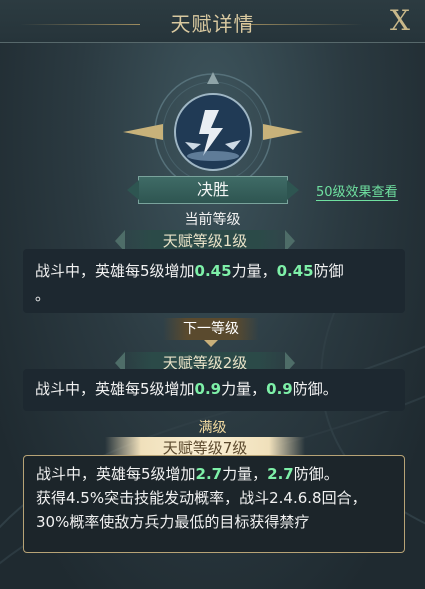  I want to click on desc-value-defense: 0.9, so click(279, 389).